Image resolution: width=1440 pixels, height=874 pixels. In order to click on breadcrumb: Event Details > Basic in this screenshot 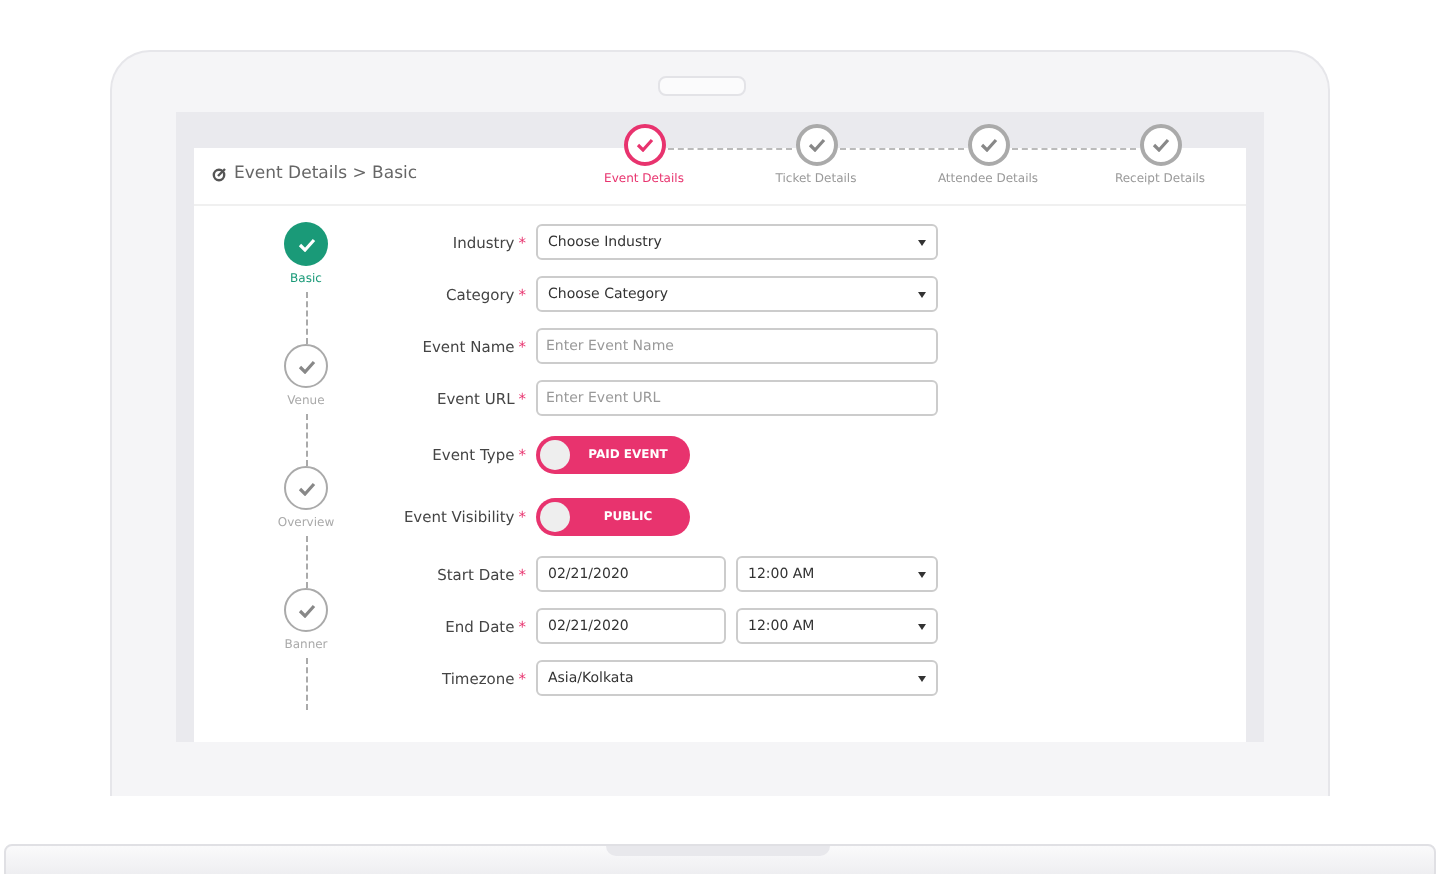, I will do `click(326, 174)`.